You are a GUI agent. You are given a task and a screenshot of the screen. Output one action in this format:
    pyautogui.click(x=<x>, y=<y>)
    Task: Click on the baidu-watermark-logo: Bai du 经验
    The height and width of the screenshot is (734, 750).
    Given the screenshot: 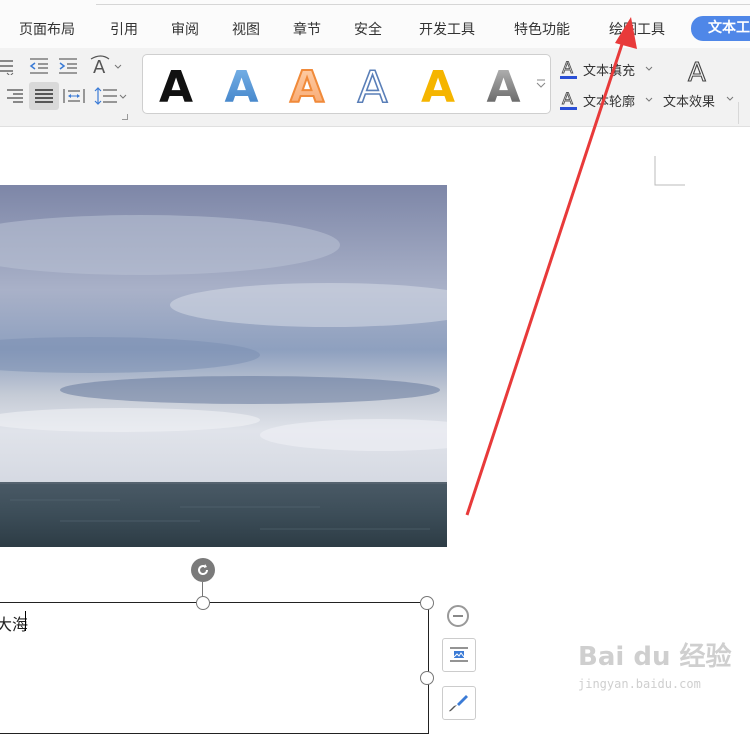 What is the action you would take?
    pyautogui.click(x=655, y=657)
    